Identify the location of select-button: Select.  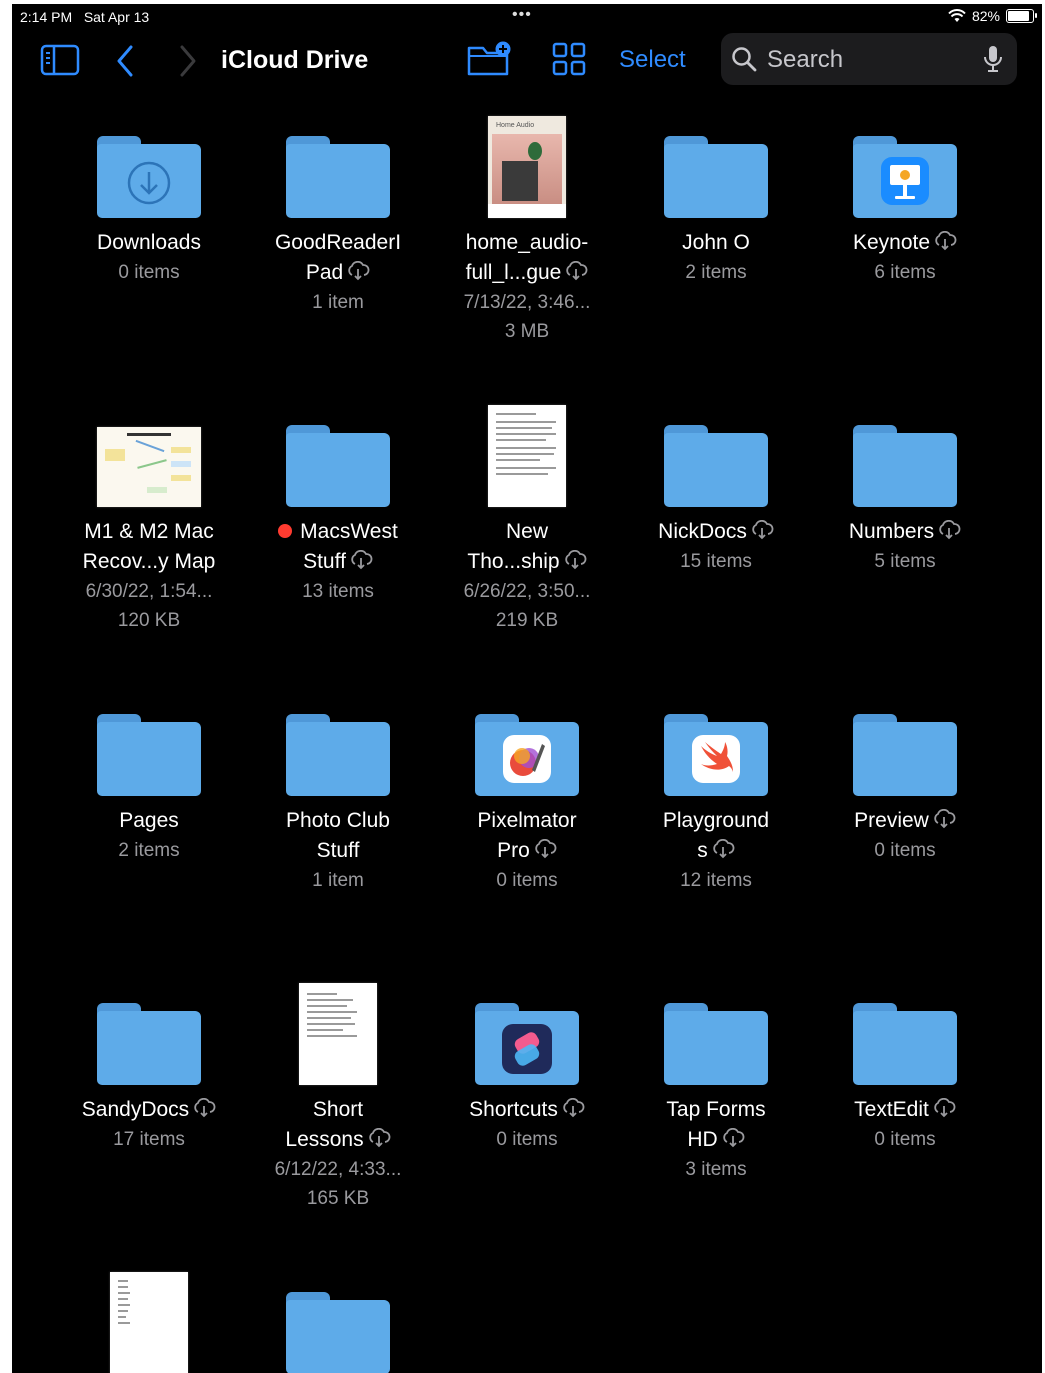
(652, 60).